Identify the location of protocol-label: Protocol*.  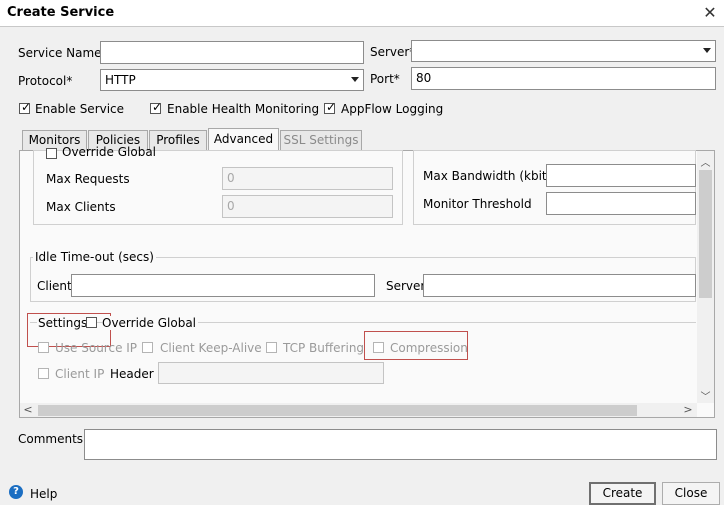
(45, 81).